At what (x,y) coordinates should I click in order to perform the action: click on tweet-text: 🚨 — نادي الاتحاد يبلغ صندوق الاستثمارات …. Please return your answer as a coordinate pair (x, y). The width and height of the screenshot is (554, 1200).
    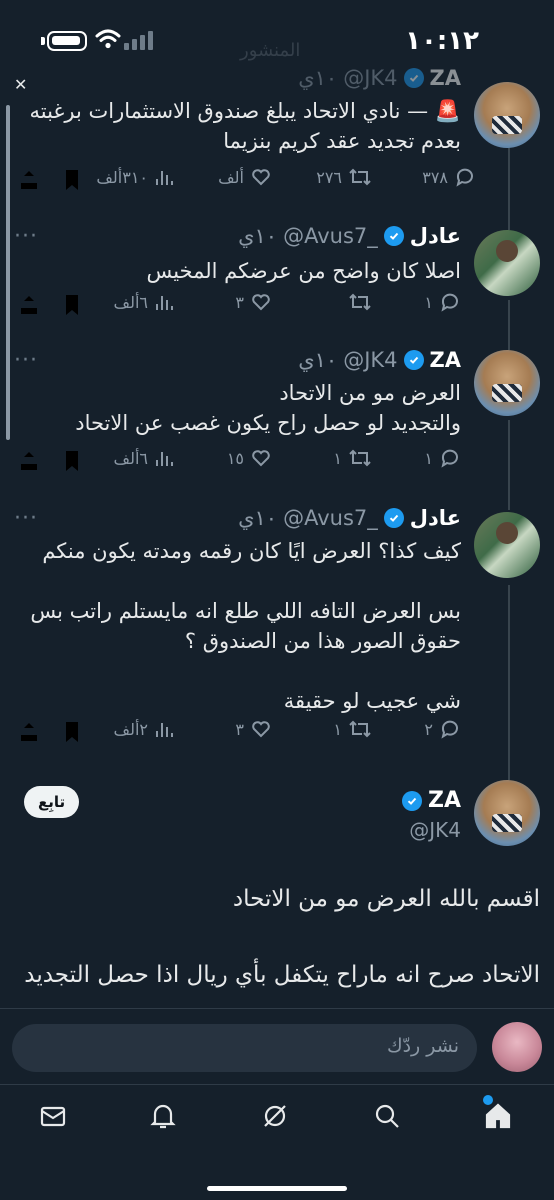
    Looking at the image, I should click on (245, 126).